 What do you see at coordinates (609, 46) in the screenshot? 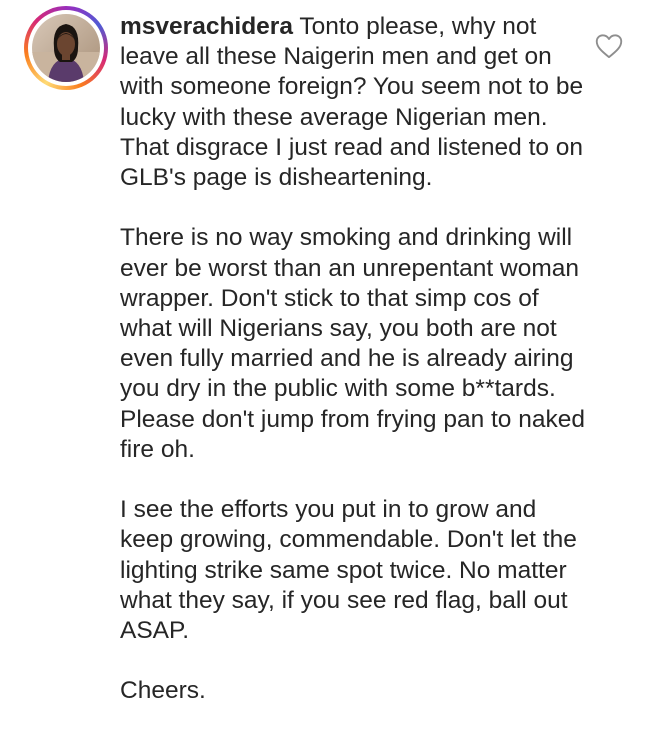
I see `heart-outline-icon` at bounding box center [609, 46].